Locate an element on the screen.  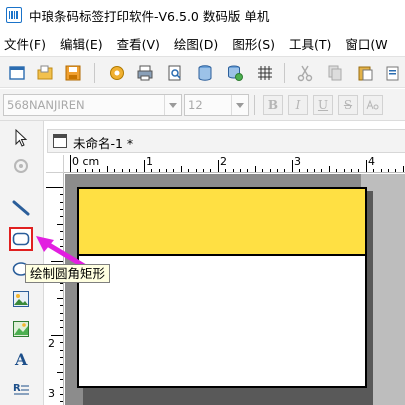
app-barcode-icon is located at coordinates (14, 15).